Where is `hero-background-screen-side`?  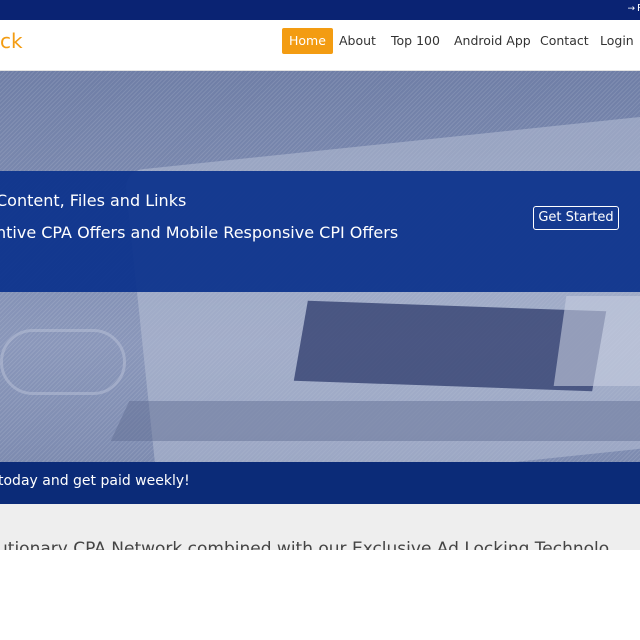
hero-background-screen-side is located at coordinates (596, 341).